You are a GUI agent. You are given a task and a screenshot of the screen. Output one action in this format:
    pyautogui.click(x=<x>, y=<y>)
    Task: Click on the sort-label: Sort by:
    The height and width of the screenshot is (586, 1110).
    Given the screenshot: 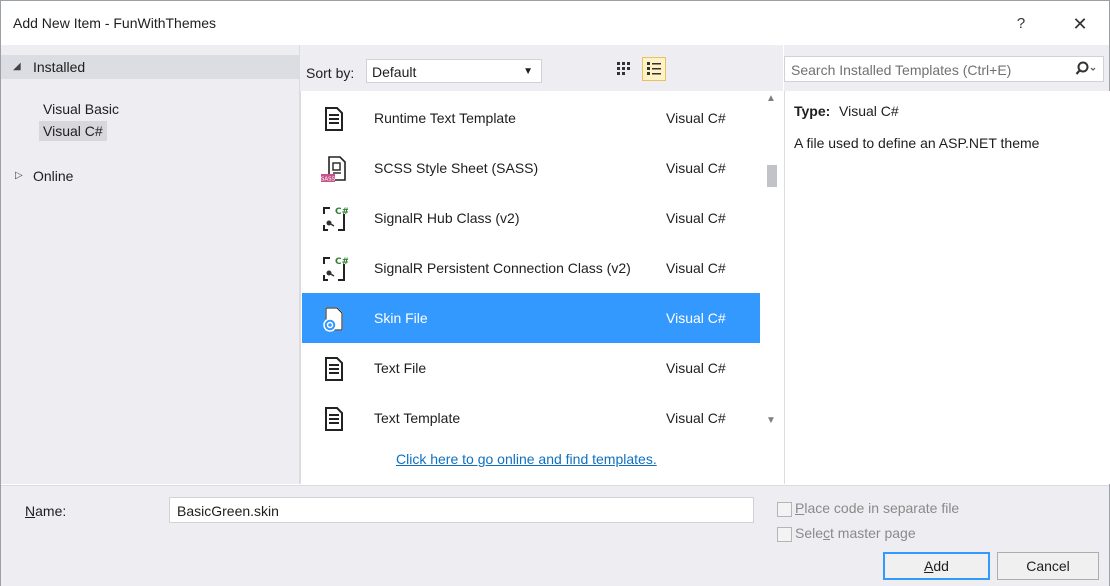 What is the action you would take?
    pyautogui.click(x=330, y=73)
    